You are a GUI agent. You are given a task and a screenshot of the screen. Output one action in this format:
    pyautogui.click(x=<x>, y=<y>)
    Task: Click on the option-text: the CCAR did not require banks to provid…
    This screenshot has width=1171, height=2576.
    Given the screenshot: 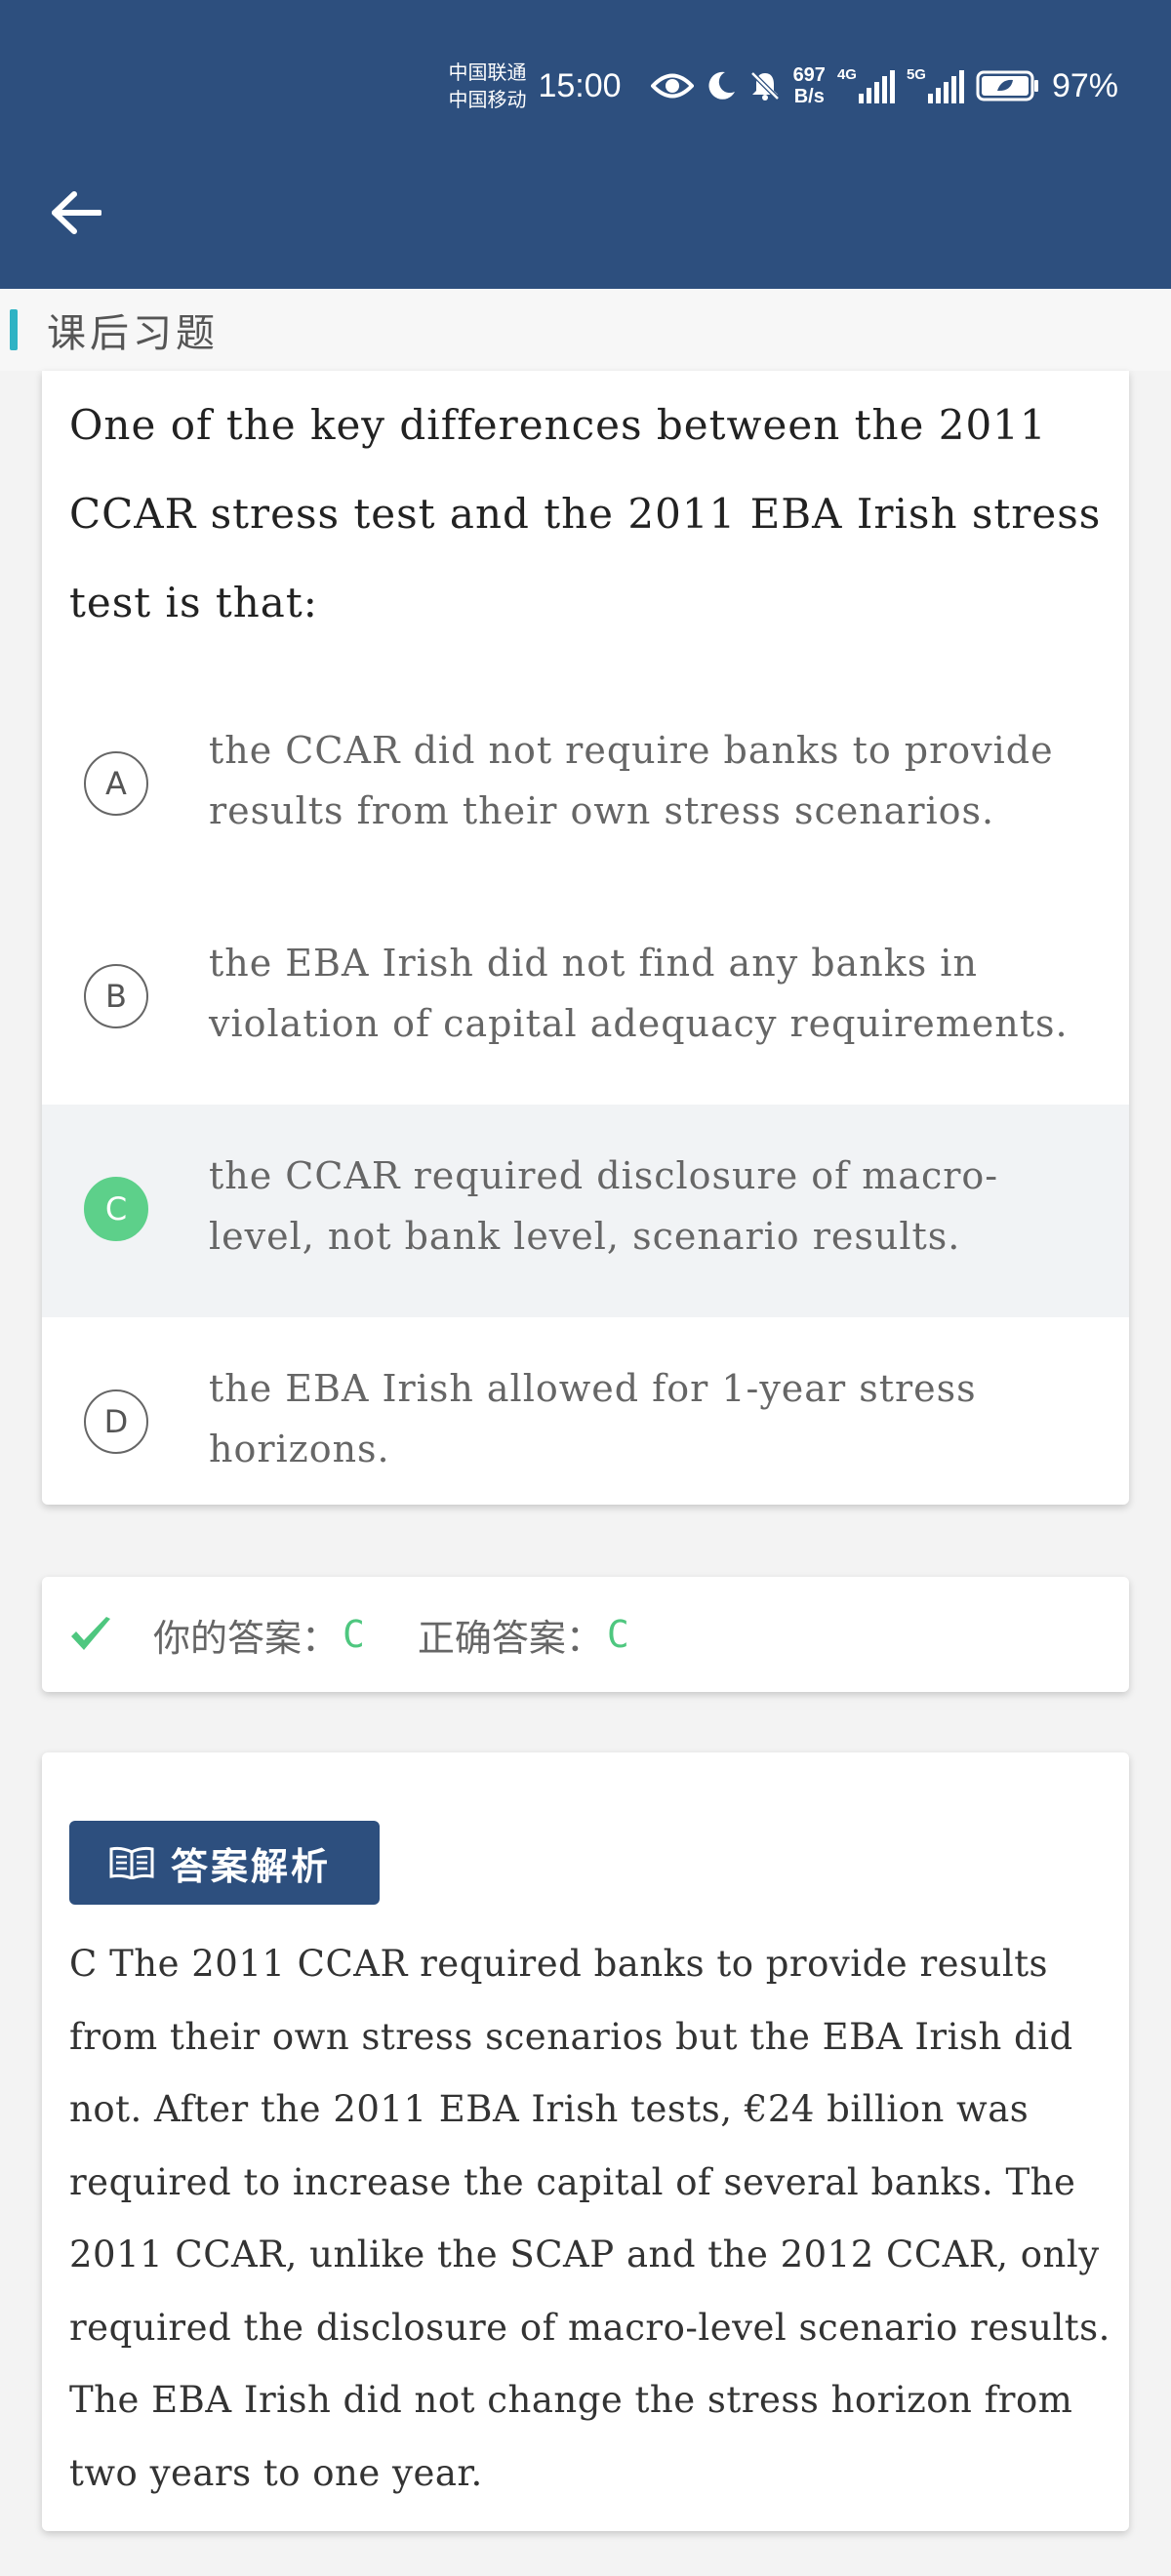 What is the action you would take?
    pyautogui.click(x=631, y=780)
    